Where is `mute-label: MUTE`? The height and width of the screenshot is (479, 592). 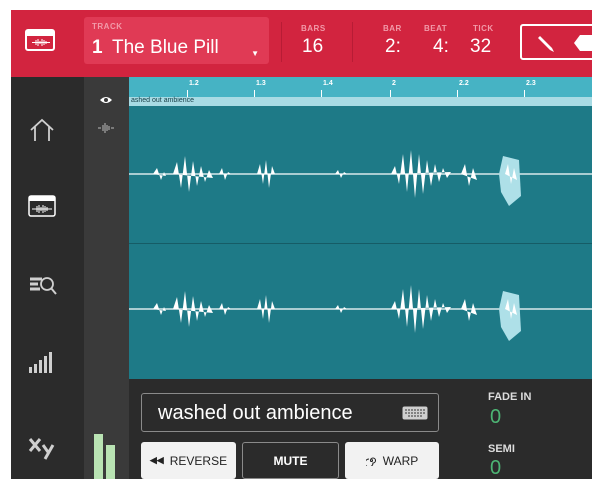 mute-label: MUTE is located at coordinates (290, 460).